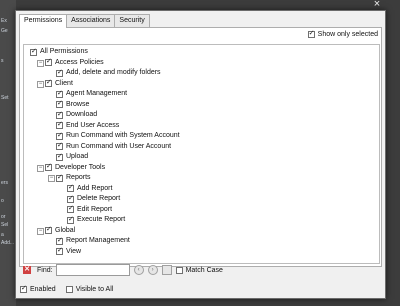  What do you see at coordinates (64, 83) in the screenshot?
I see `tree-item-label: Client` at bounding box center [64, 83].